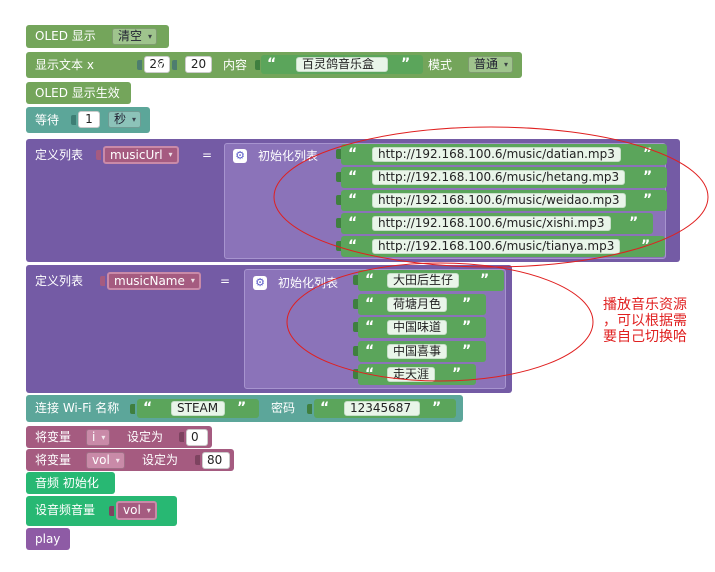 The width and height of the screenshot is (715, 572). I want to click on annotation-line: ，可以根据需, so click(645, 321).